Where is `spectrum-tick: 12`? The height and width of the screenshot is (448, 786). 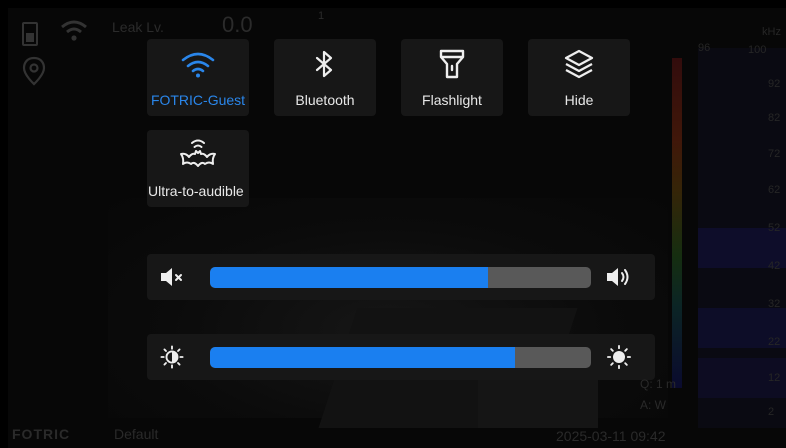
spectrum-tick: 12 is located at coordinates (774, 378).